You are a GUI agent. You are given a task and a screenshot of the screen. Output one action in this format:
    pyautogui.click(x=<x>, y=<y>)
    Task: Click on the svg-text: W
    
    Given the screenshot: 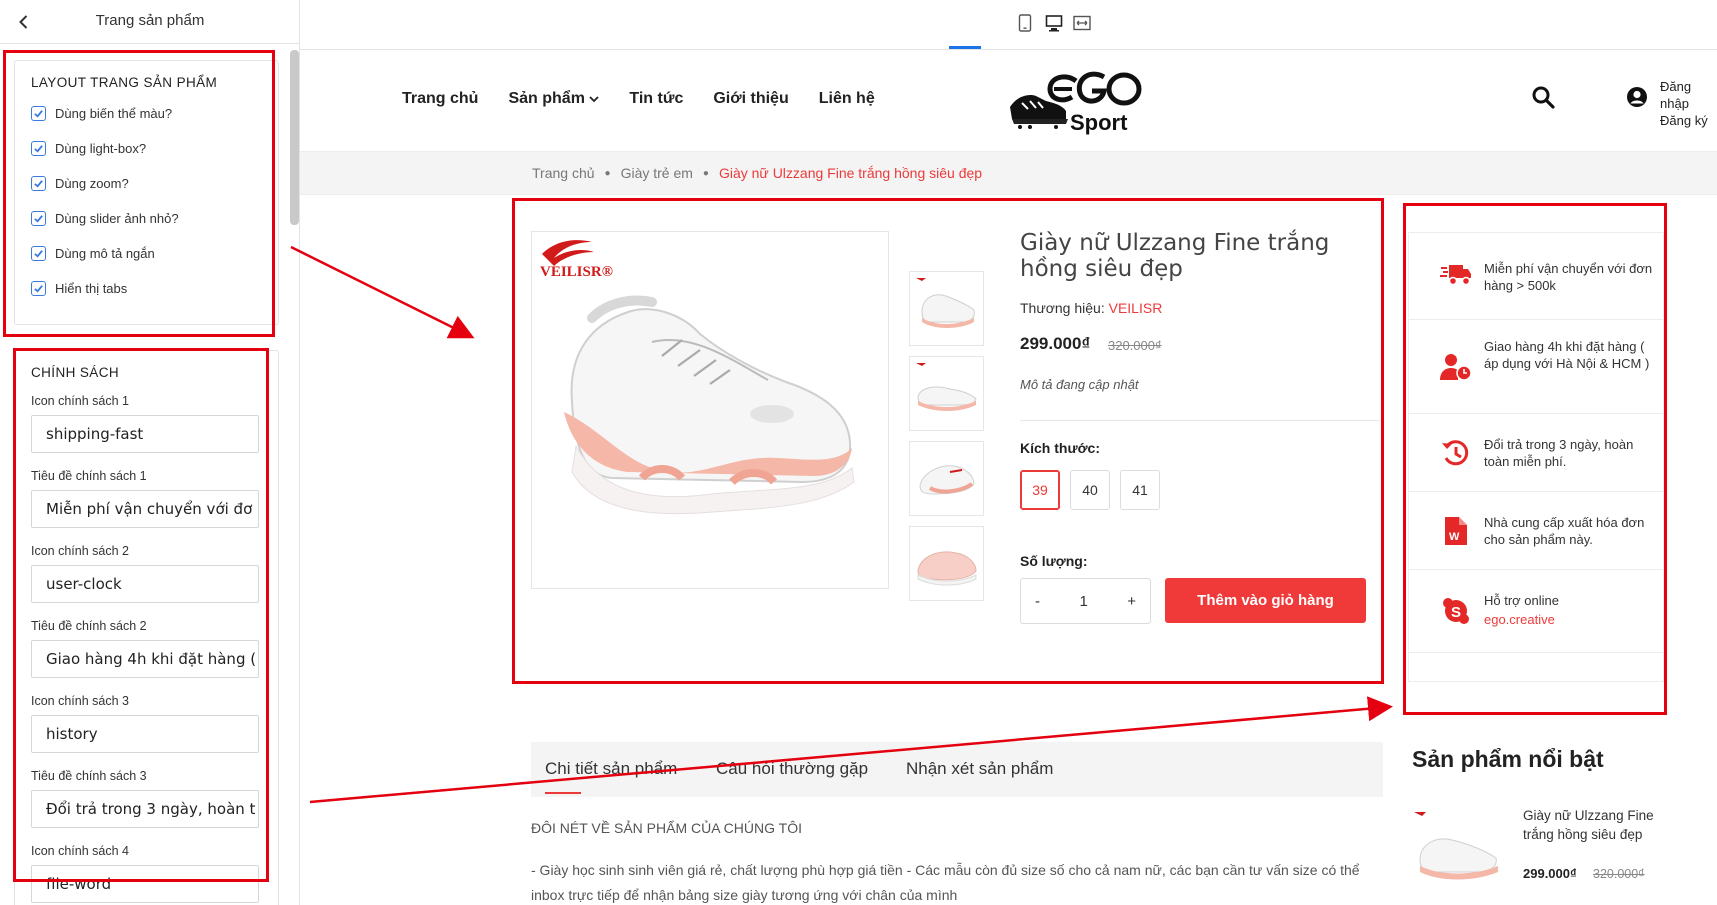 What is the action you would take?
    pyautogui.click(x=1454, y=537)
    